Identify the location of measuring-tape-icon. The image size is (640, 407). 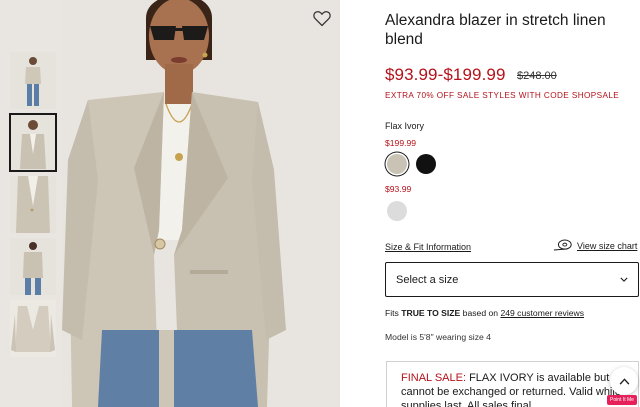
(562, 245).